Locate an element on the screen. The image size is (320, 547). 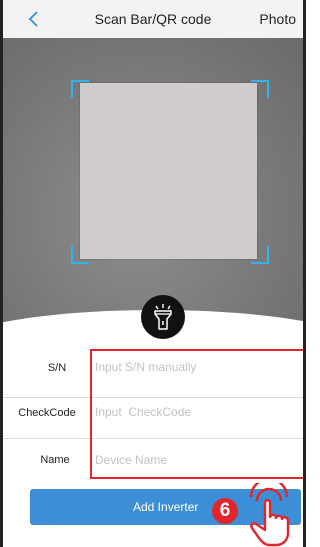
sn-label: S/N is located at coordinates (57, 368).